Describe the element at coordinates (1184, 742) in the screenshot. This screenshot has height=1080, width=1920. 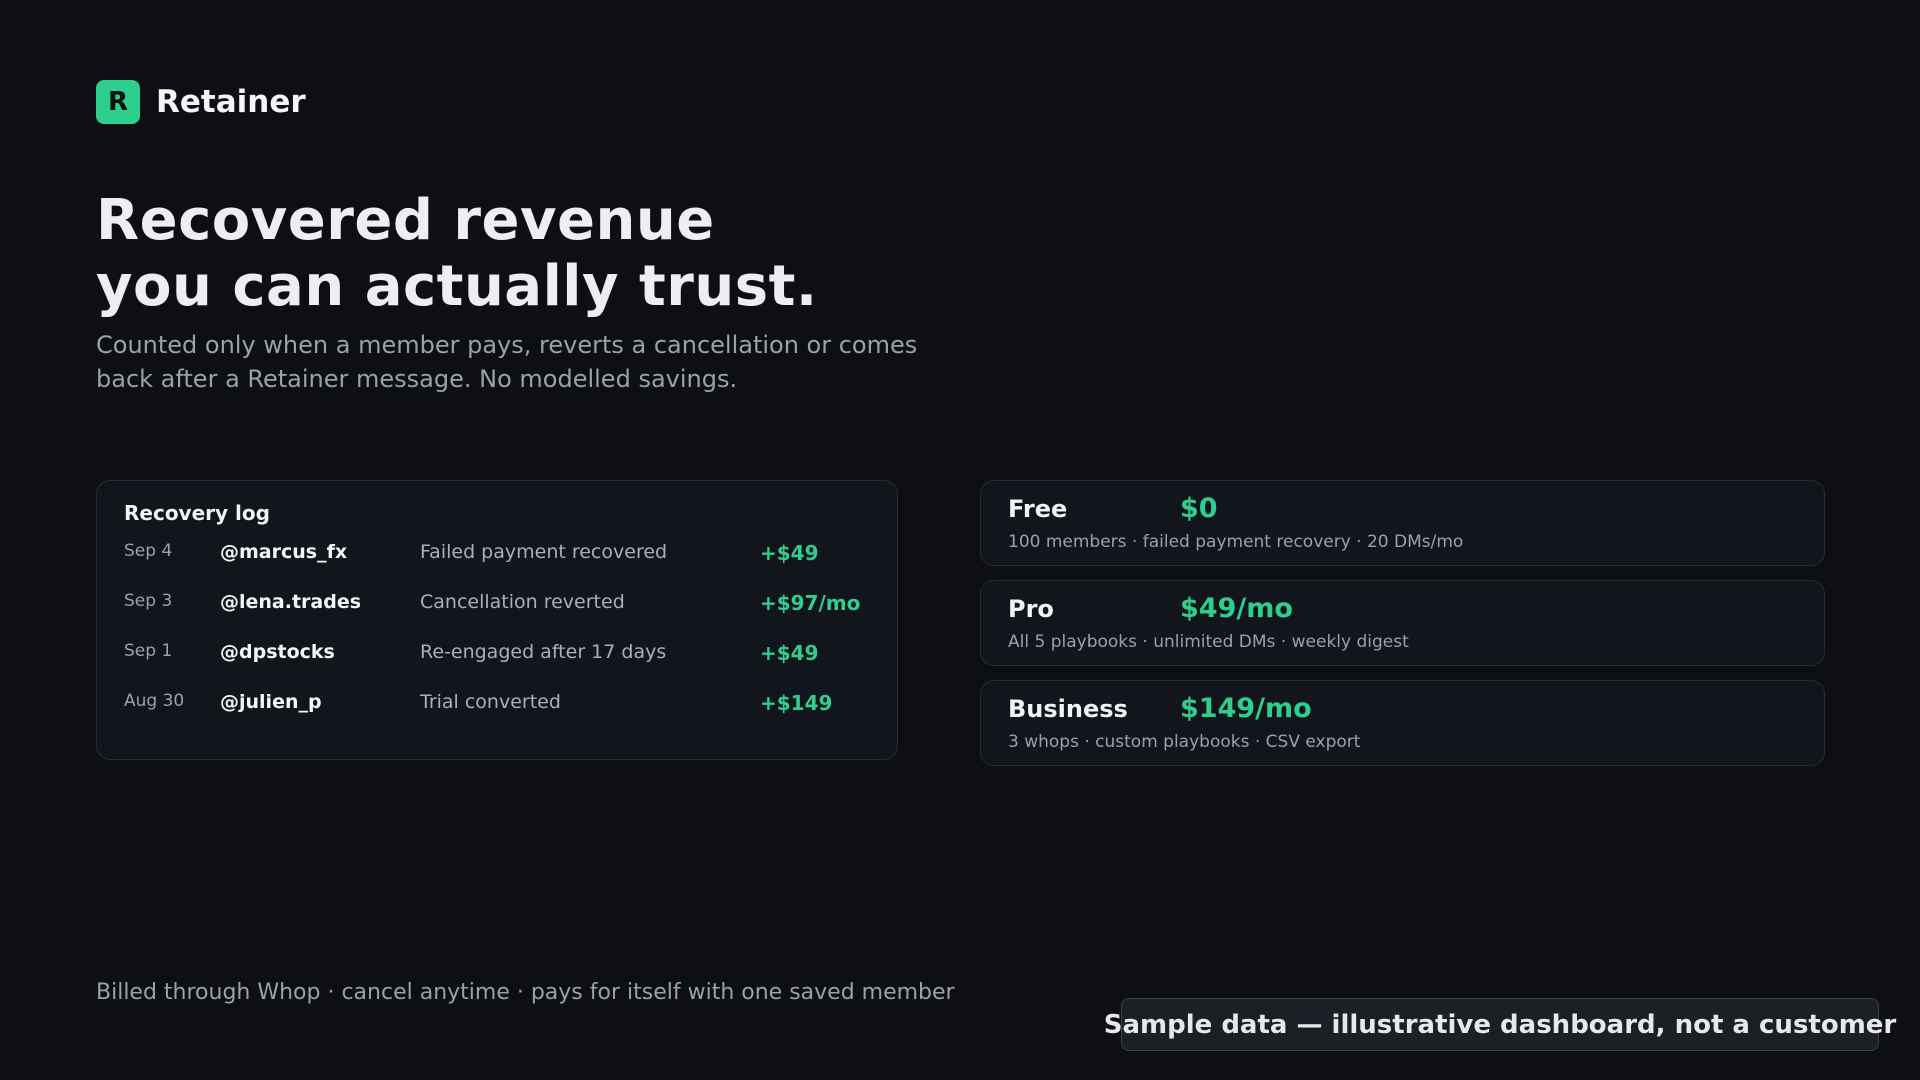
I see `plan-features: 3 whops · custom playbooks · CSV export` at that location.